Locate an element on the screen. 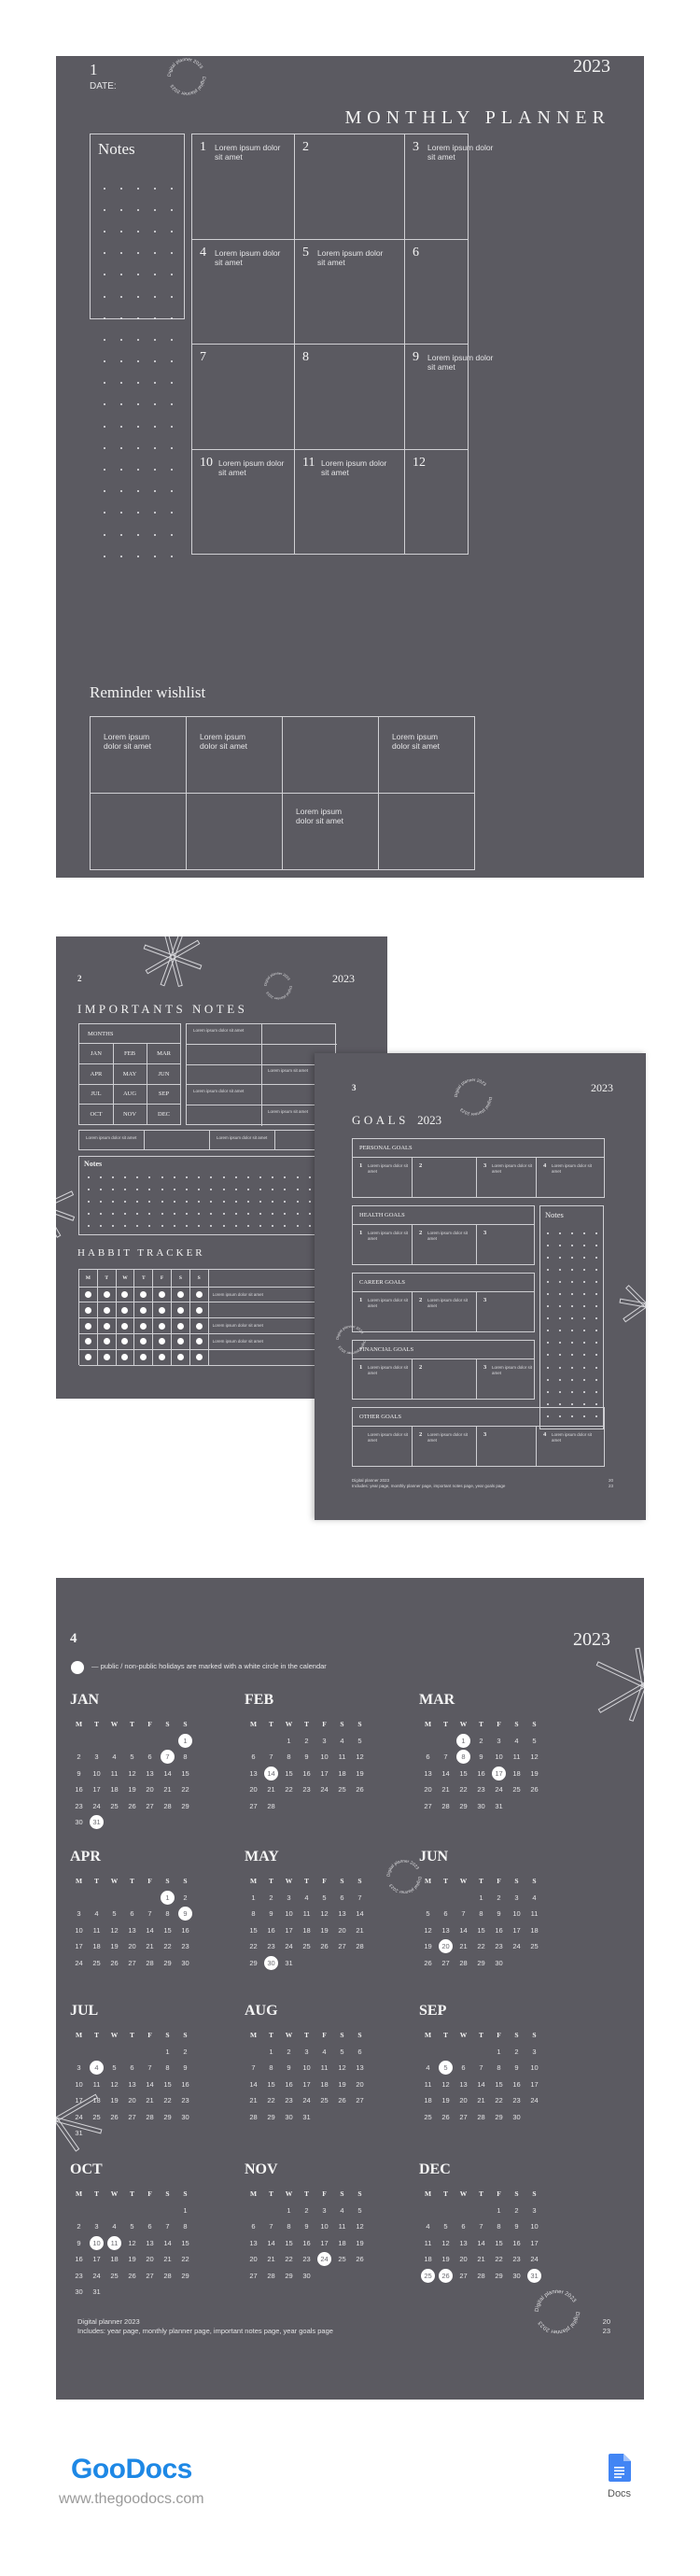 This screenshot has height=2576, width=700. calendar-day: 14 is located at coordinates (360, 1914).